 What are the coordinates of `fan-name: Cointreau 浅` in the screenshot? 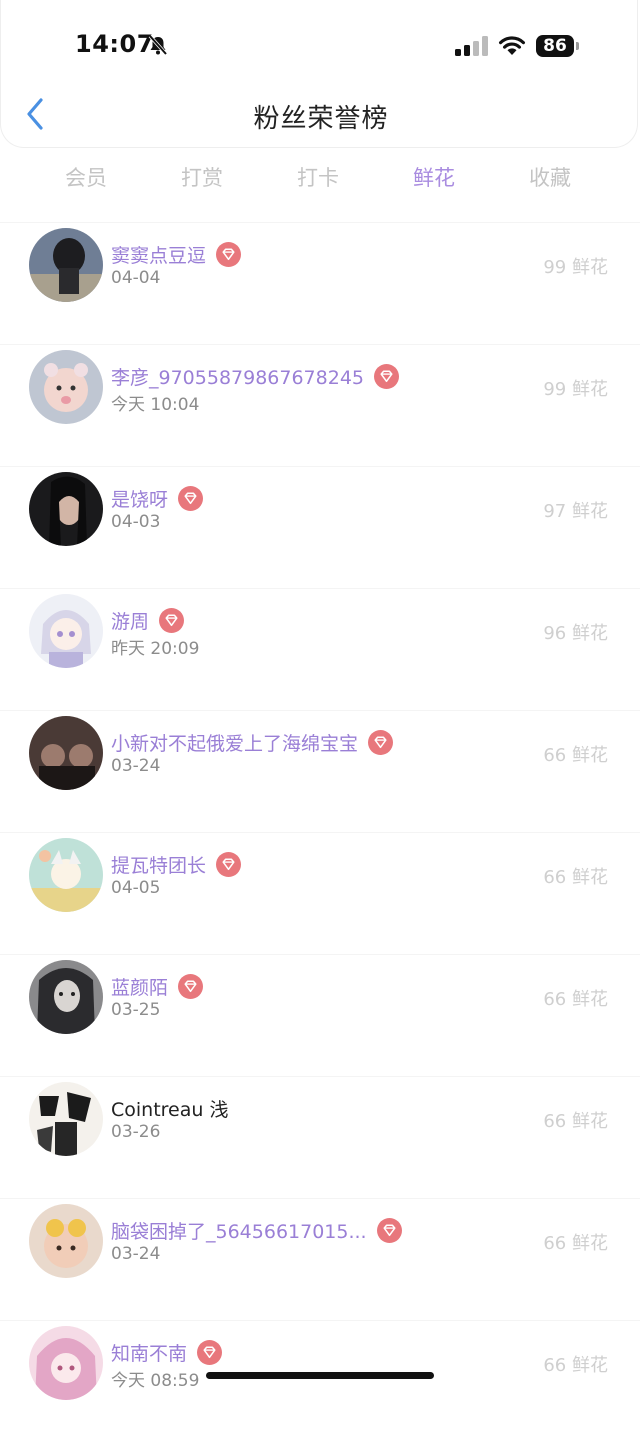 It's located at (169, 1108).